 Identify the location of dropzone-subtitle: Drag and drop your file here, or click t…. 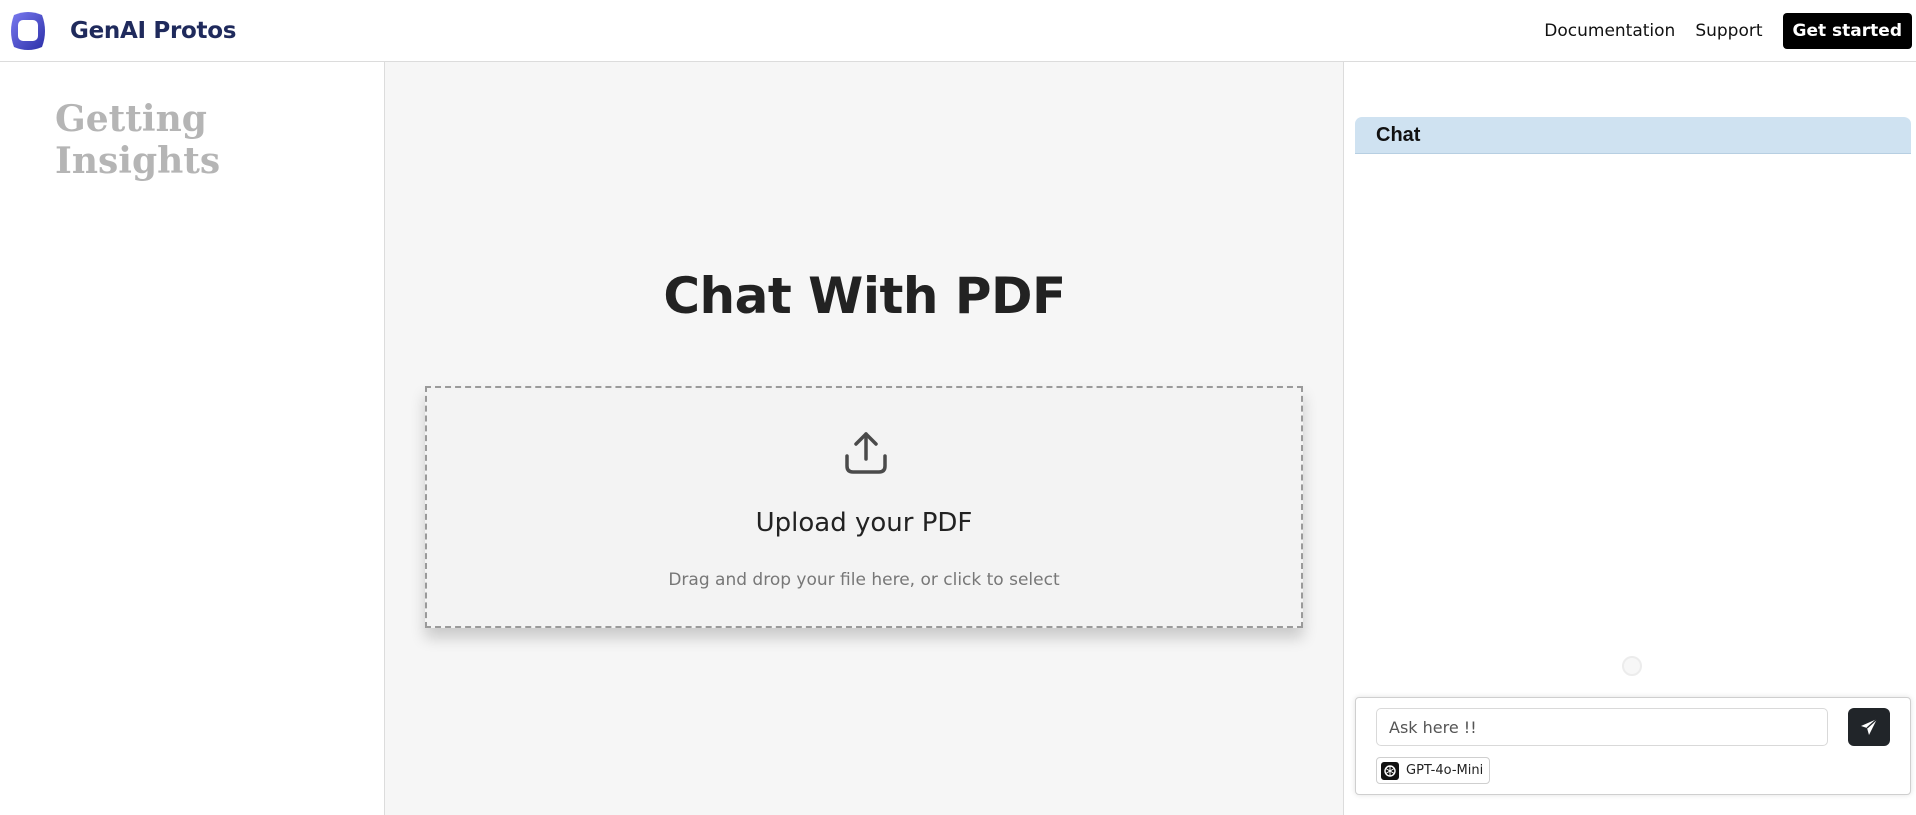
(864, 580).